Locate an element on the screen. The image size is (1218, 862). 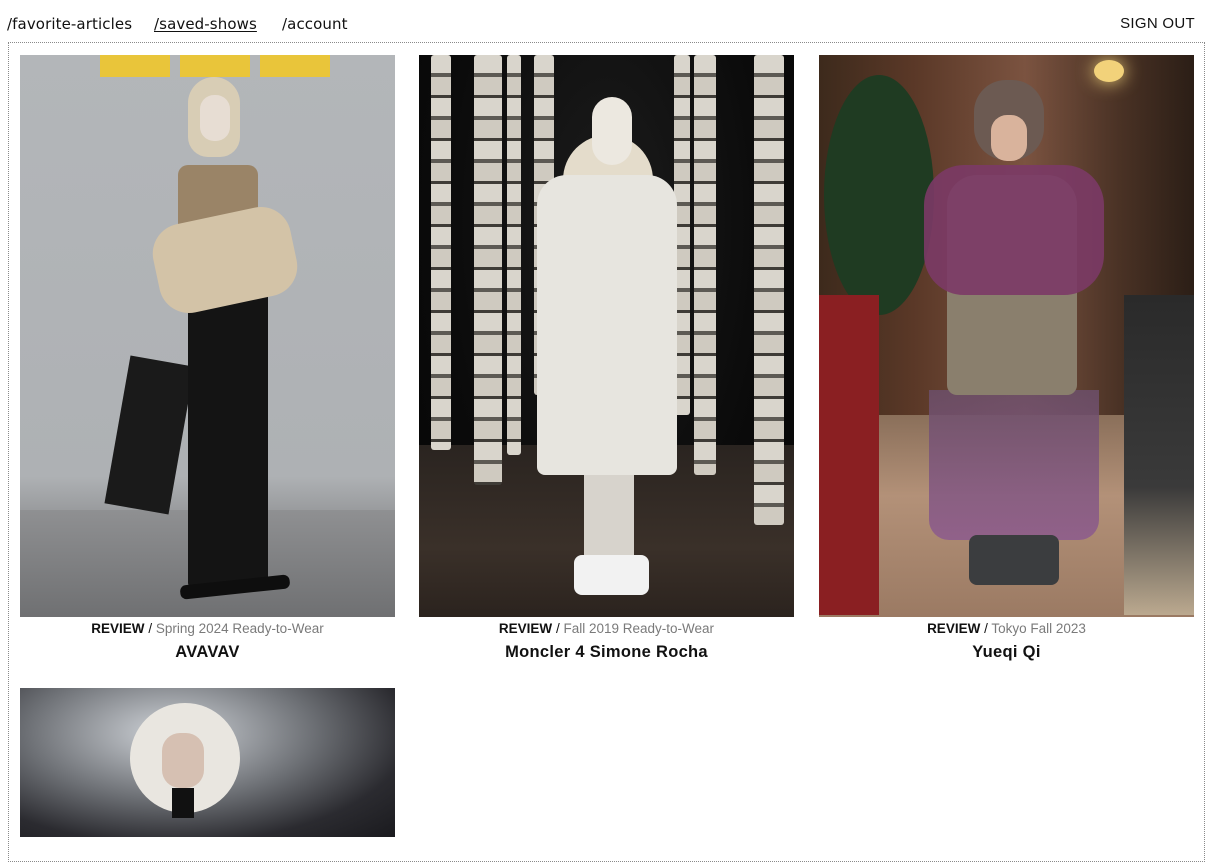
designer-name: AVAVAV is located at coordinates (207, 652).